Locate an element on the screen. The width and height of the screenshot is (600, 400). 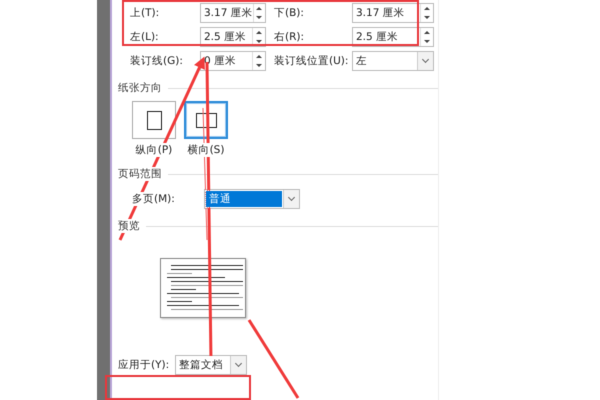
dropdown: 左 is located at coordinates (393, 61).